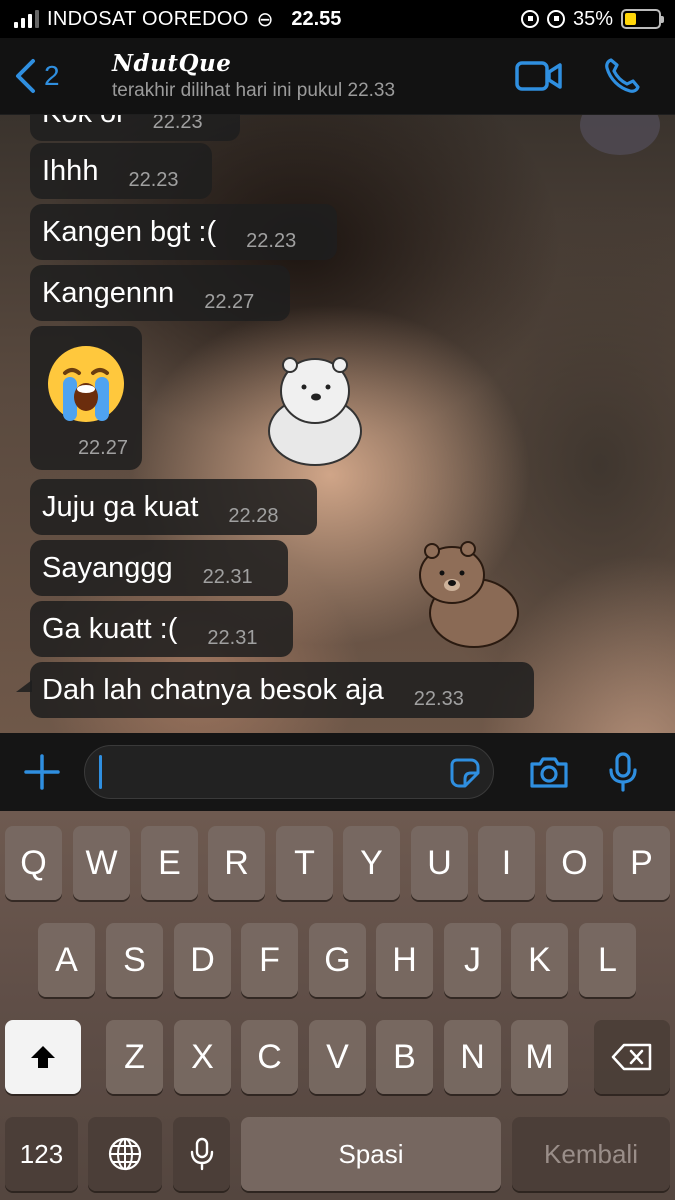 The image size is (675, 1200). Describe the element at coordinates (269, 1057) in the screenshot. I see `key-c: C` at that location.